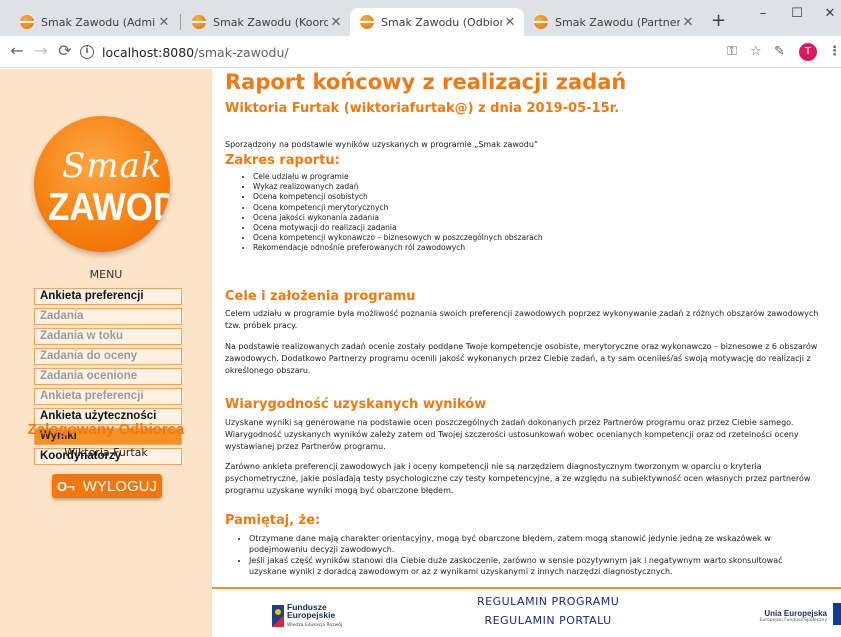 This screenshot has height=637, width=841. Describe the element at coordinates (793, 620) in the screenshot. I see `ue-subtitle: Europejski Fundusz Społeczny` at that location.